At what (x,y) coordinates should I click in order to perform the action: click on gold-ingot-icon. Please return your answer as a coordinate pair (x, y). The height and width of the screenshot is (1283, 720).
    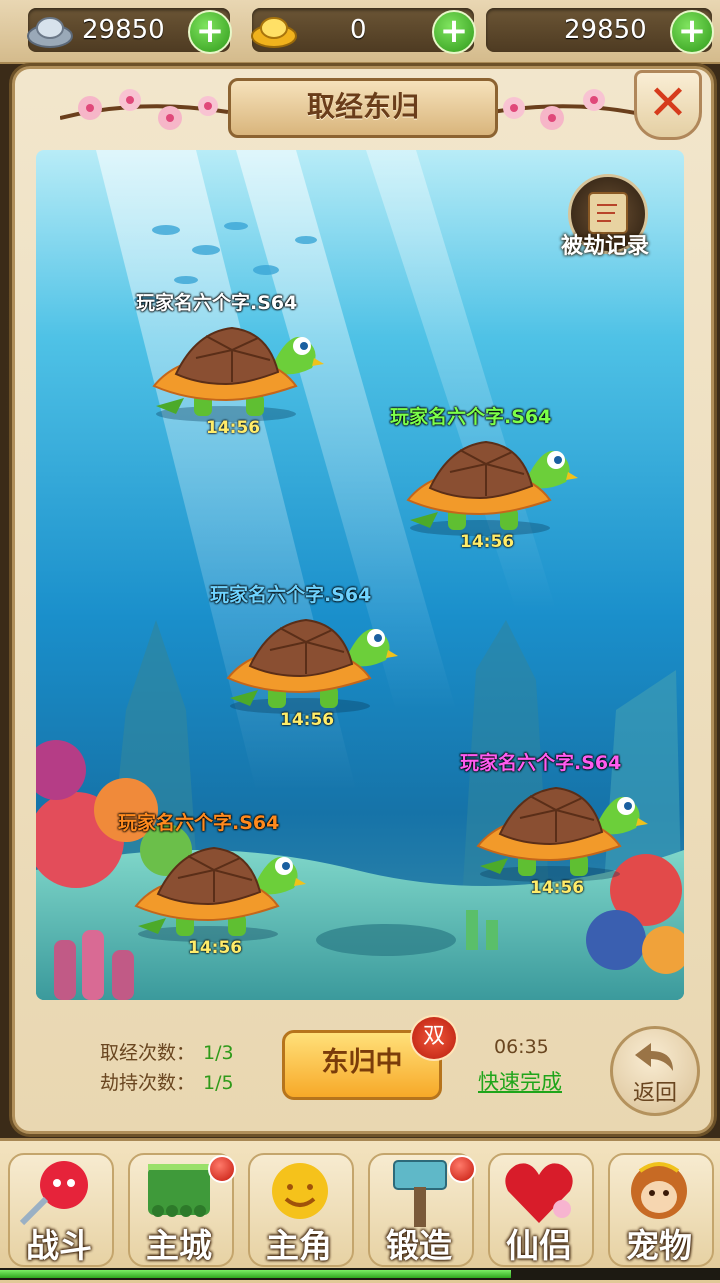
    Looking at the image, I should click on (274, 32).